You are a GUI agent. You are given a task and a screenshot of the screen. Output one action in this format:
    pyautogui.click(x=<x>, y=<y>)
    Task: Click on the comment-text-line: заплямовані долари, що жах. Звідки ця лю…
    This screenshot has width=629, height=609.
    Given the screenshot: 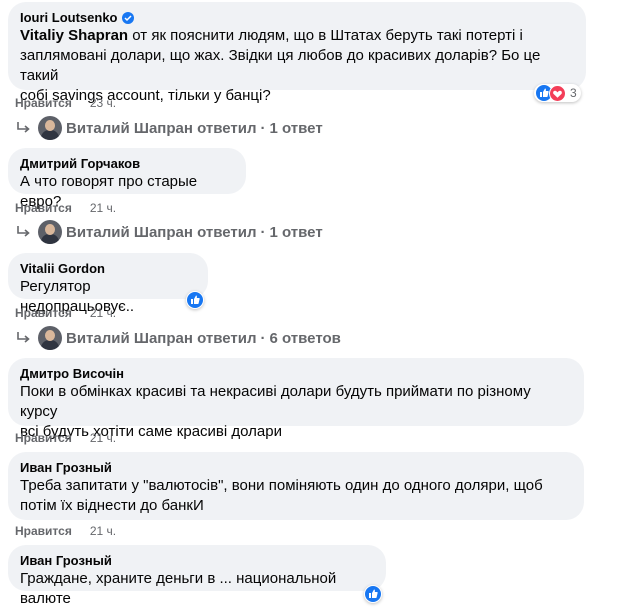 What is the action you would take?
    pyautogui.click(x=280, y=65)
    